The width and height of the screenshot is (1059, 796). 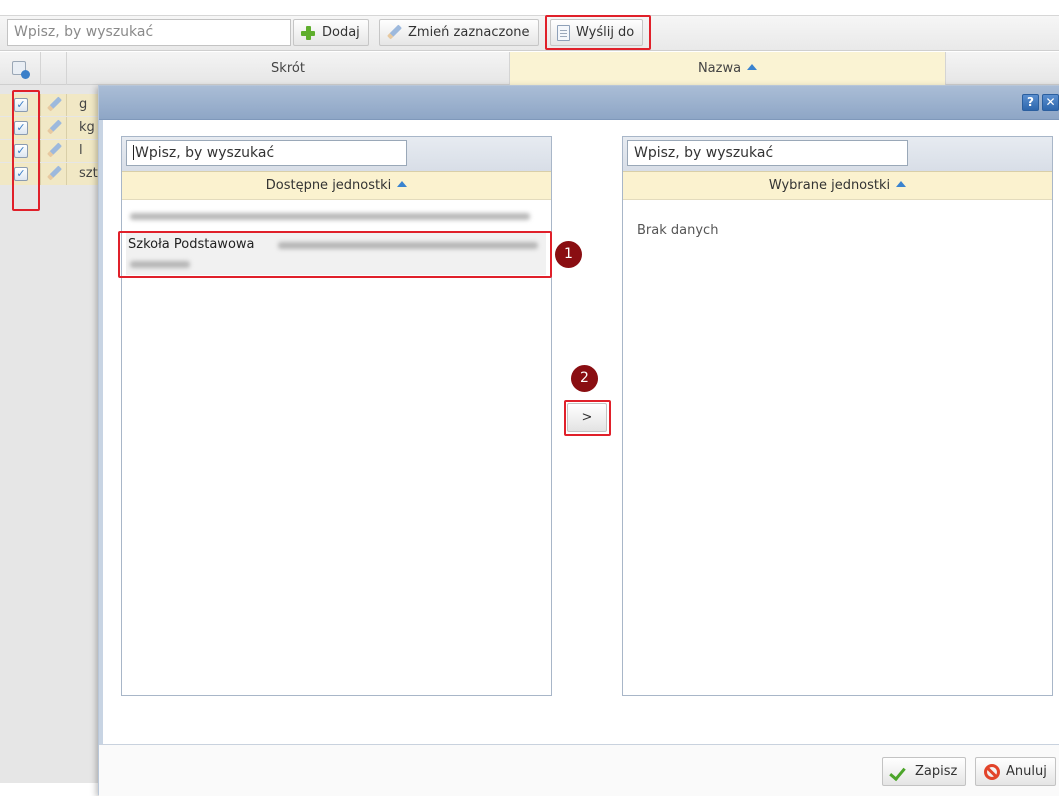 I want to click on list-item-unit, so click(x=336, y=217).